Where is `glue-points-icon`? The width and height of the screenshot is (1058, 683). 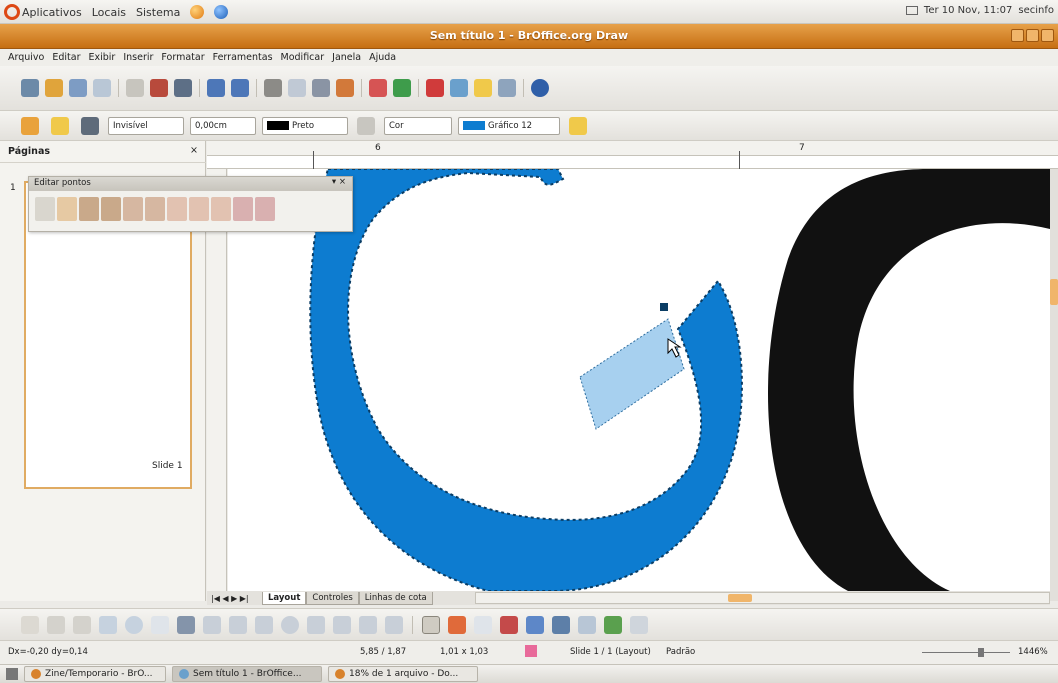
glue-points-icon is located at coordinates (457, 624).